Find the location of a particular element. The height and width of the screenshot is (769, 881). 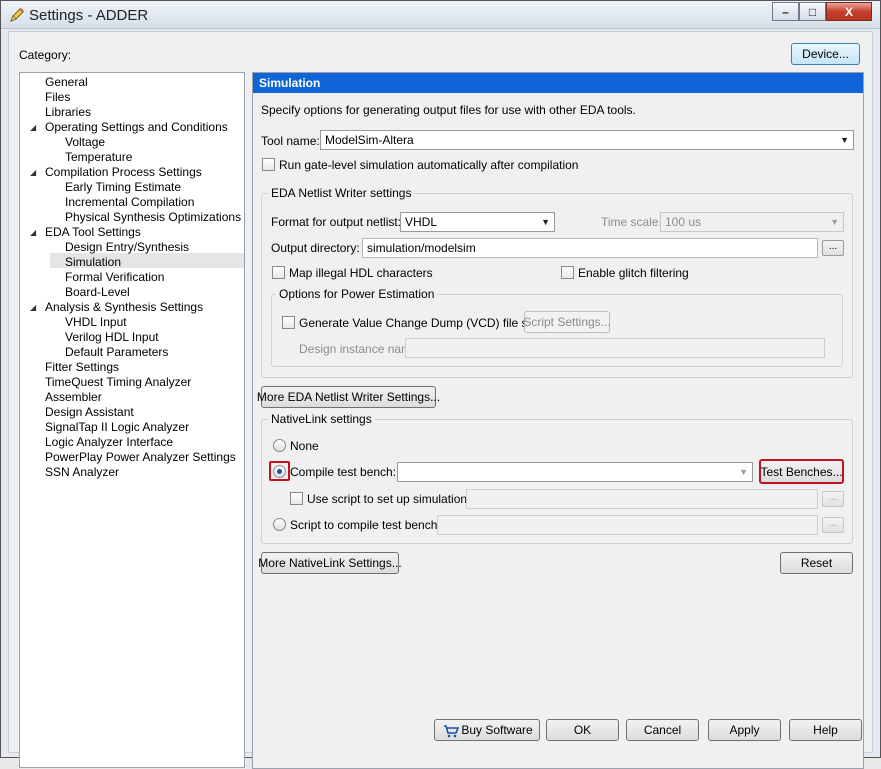

compile-test-bench-label: Compile test bench: is located at coordinates (343, 472).